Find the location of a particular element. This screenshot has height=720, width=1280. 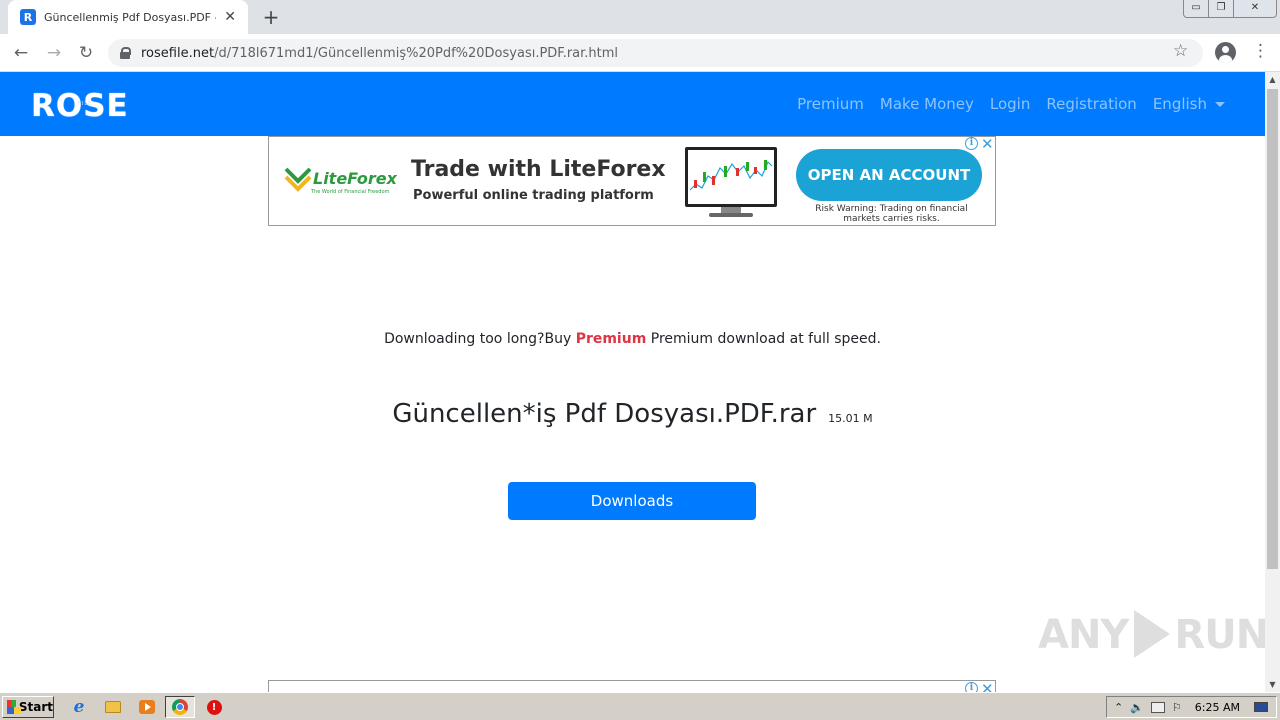

open-account-button: OPEN AN ACCOUNT is located at coordinates (889, 175).